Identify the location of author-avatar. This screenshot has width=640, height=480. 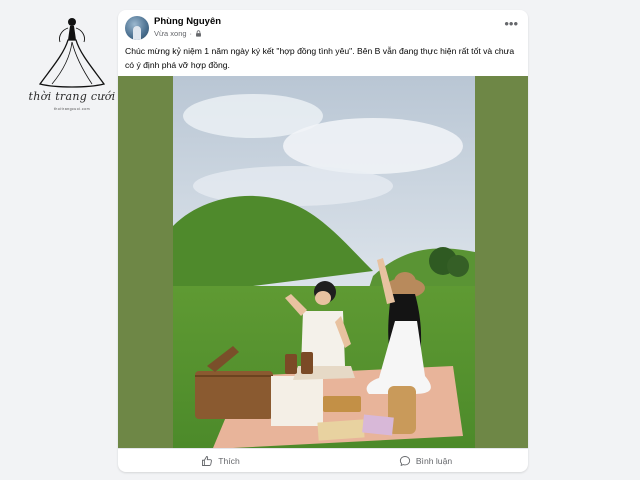
(137, 28).